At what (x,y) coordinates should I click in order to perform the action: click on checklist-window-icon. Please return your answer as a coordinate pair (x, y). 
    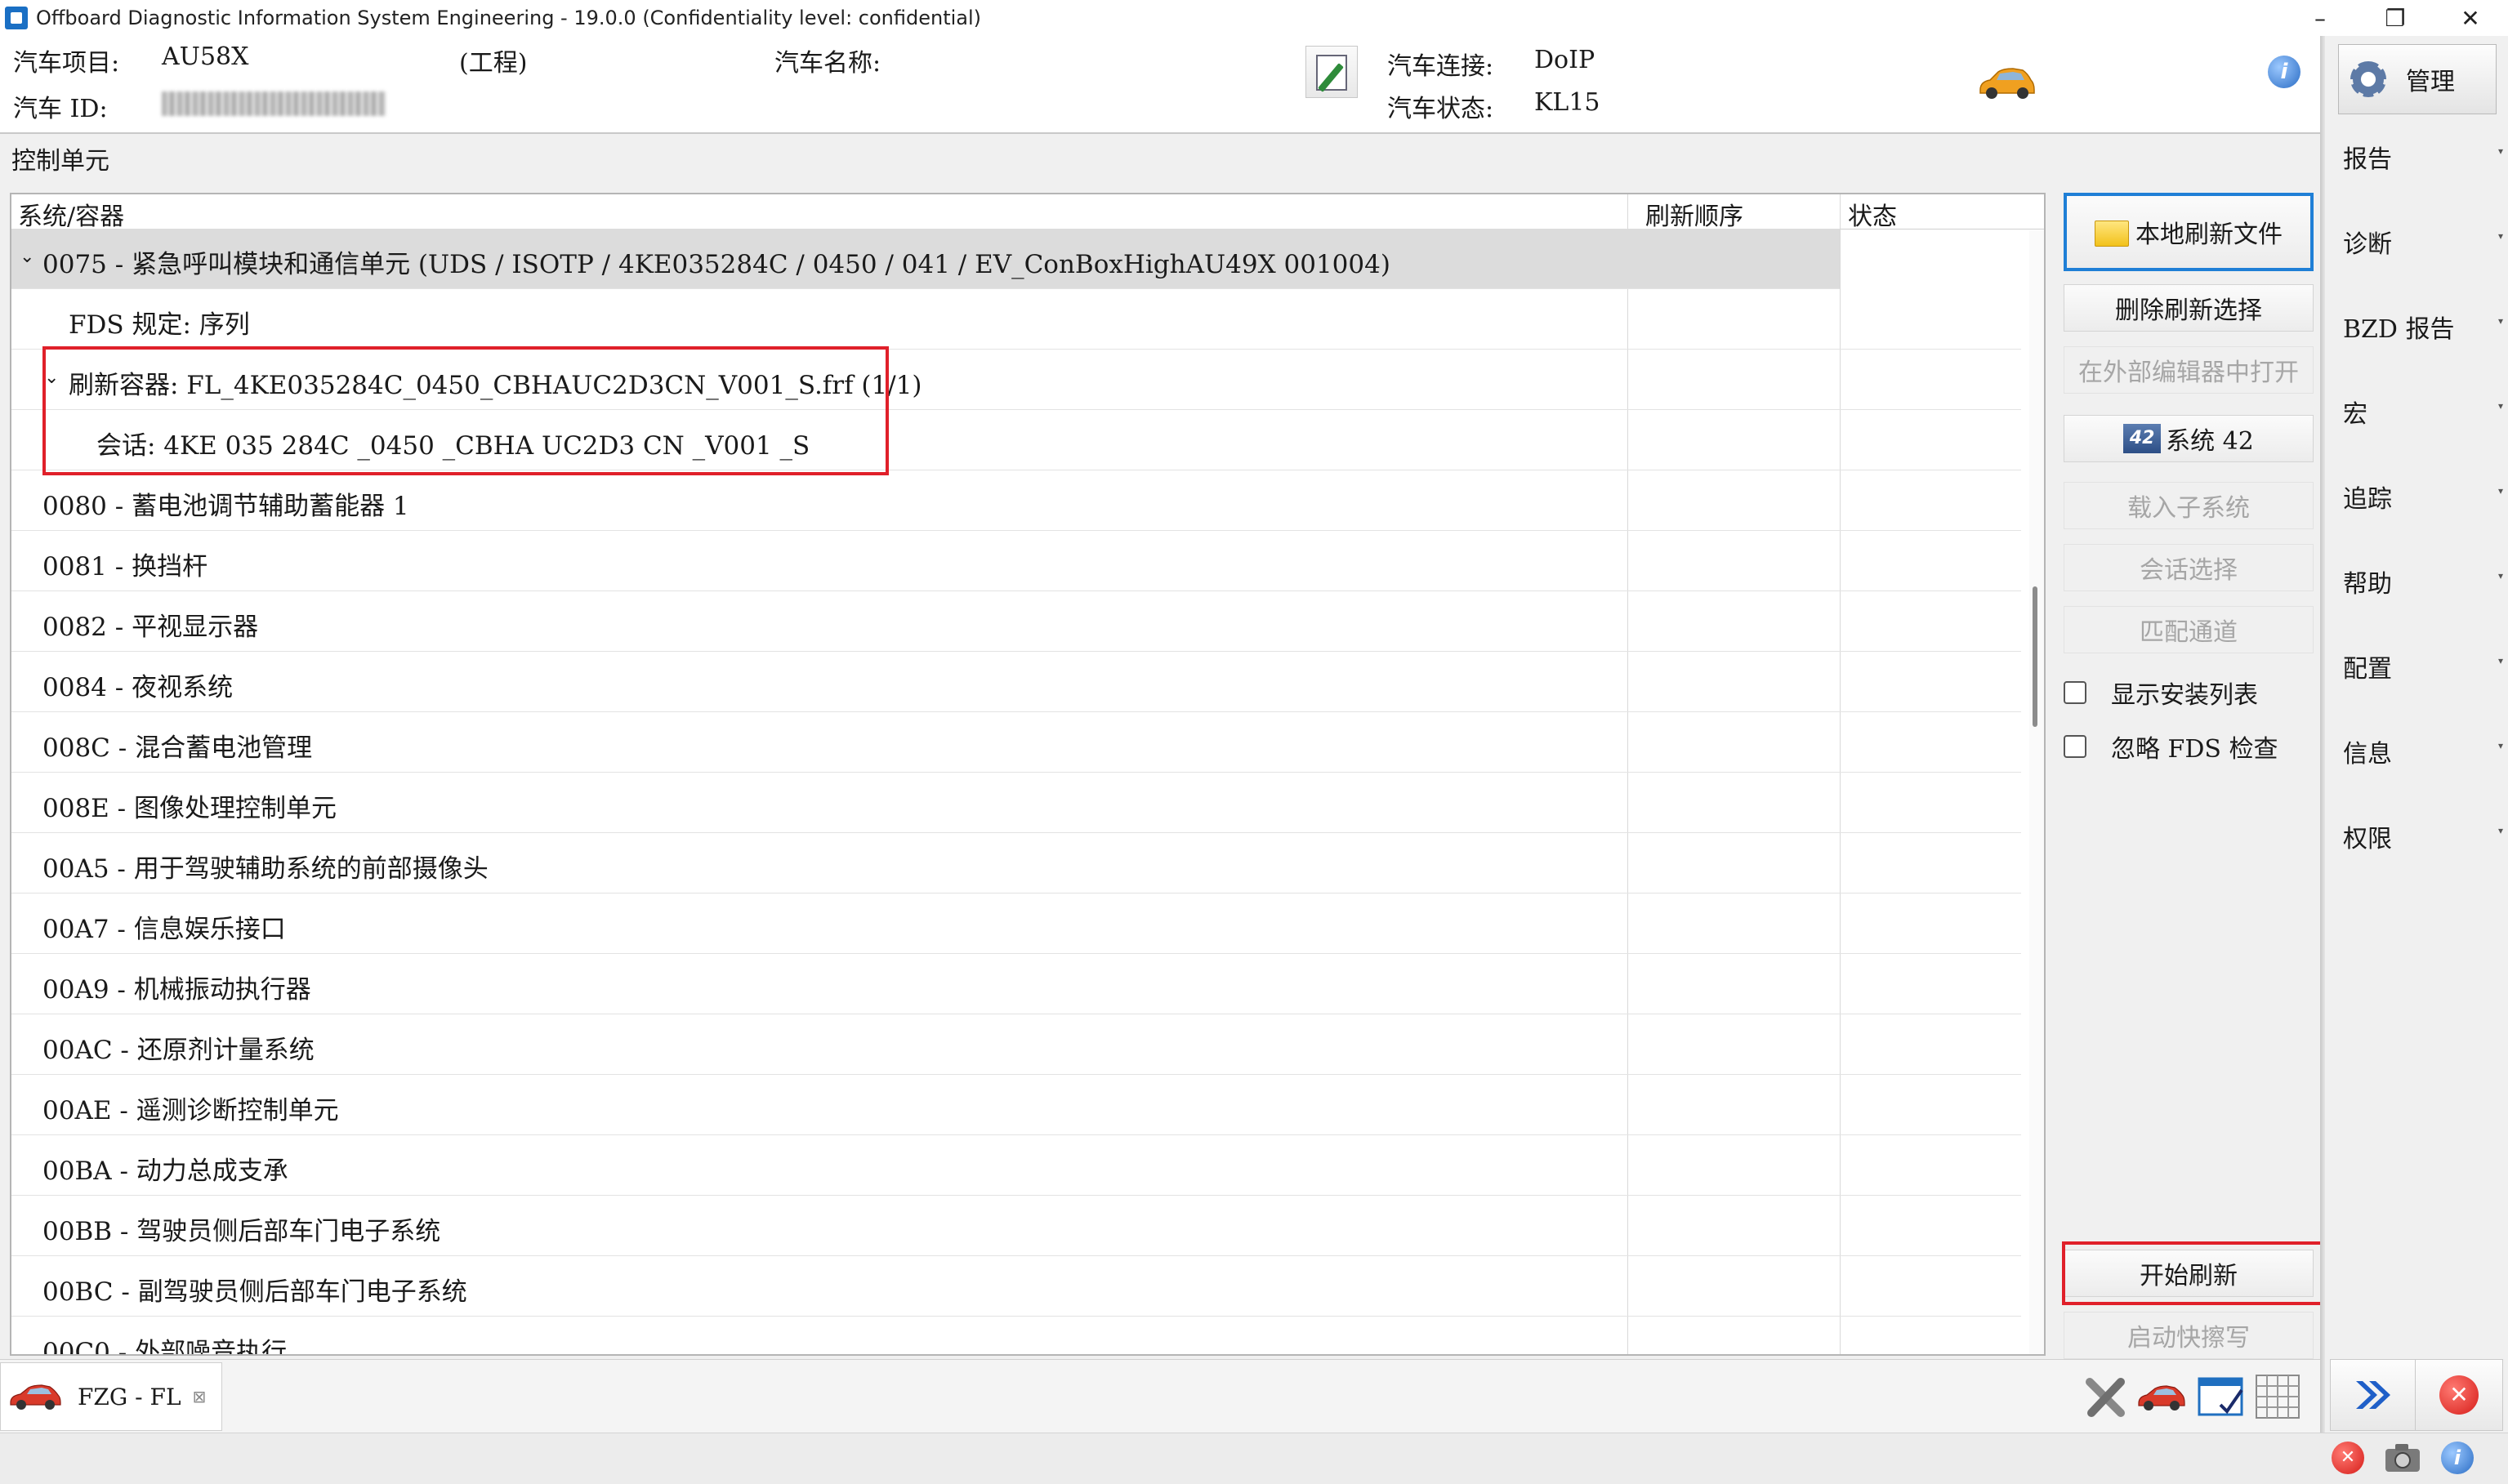
    Looking at the image, I should click on (2220, 1397).